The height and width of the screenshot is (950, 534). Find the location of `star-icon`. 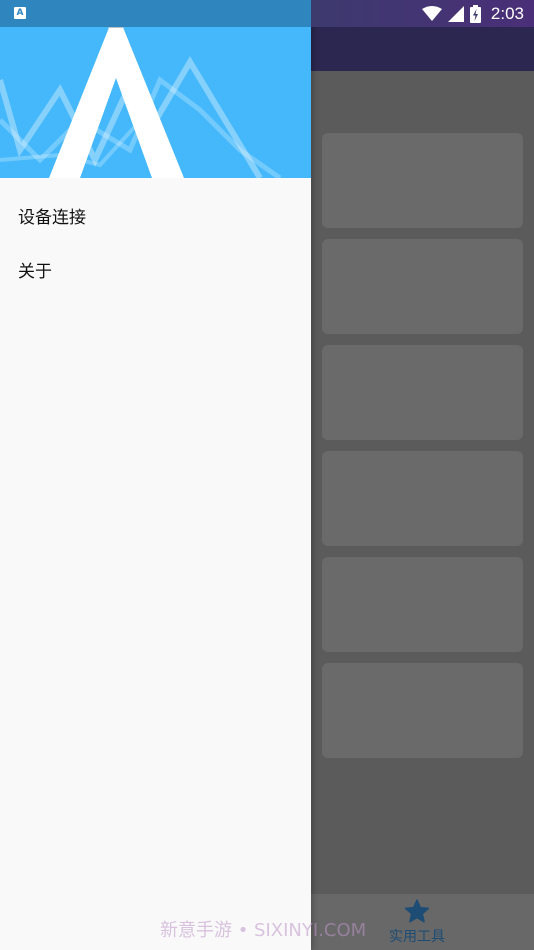

star-icon is located at coordinates (417, 911).